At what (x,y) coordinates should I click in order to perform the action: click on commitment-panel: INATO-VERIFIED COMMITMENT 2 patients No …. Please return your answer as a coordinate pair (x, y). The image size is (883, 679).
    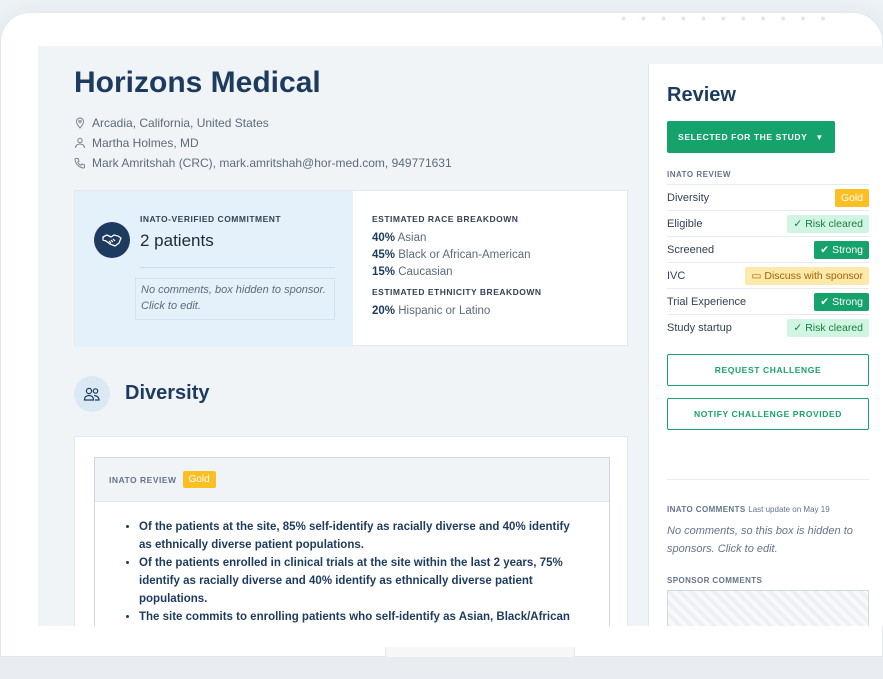
    Looking at the image, I should click on (214, 269).